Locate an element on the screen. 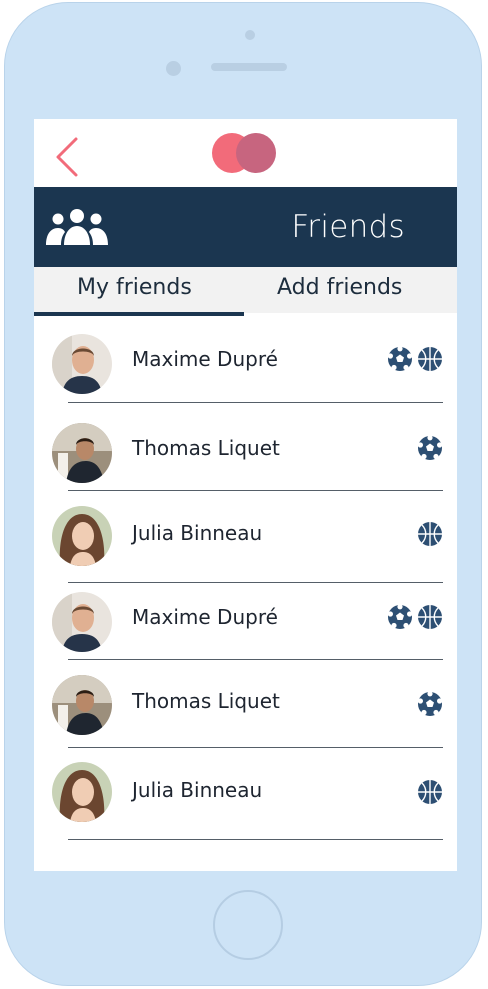 The image size is (488, 989). tab-my-friends: My friends is located at coordinates (134, 287).